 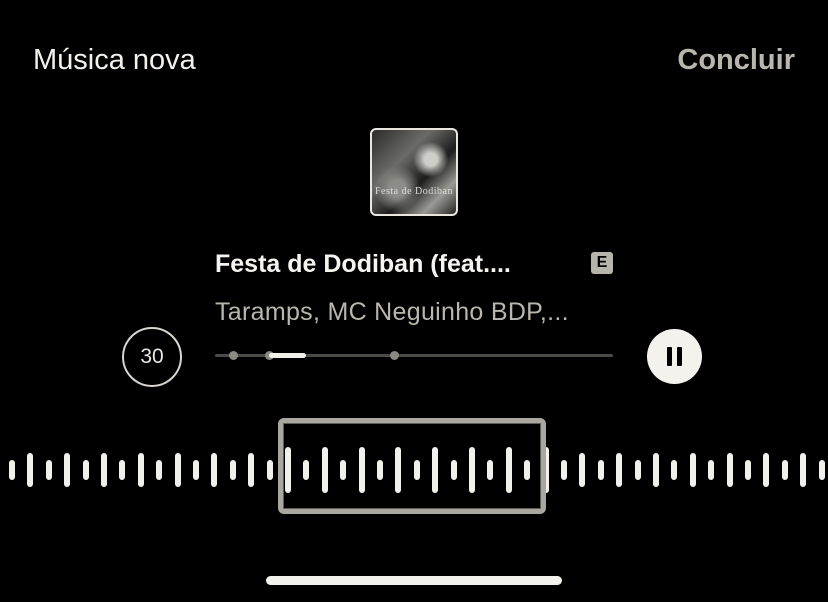 I want to click on scrubber-progress, so click(x=287, y=355).